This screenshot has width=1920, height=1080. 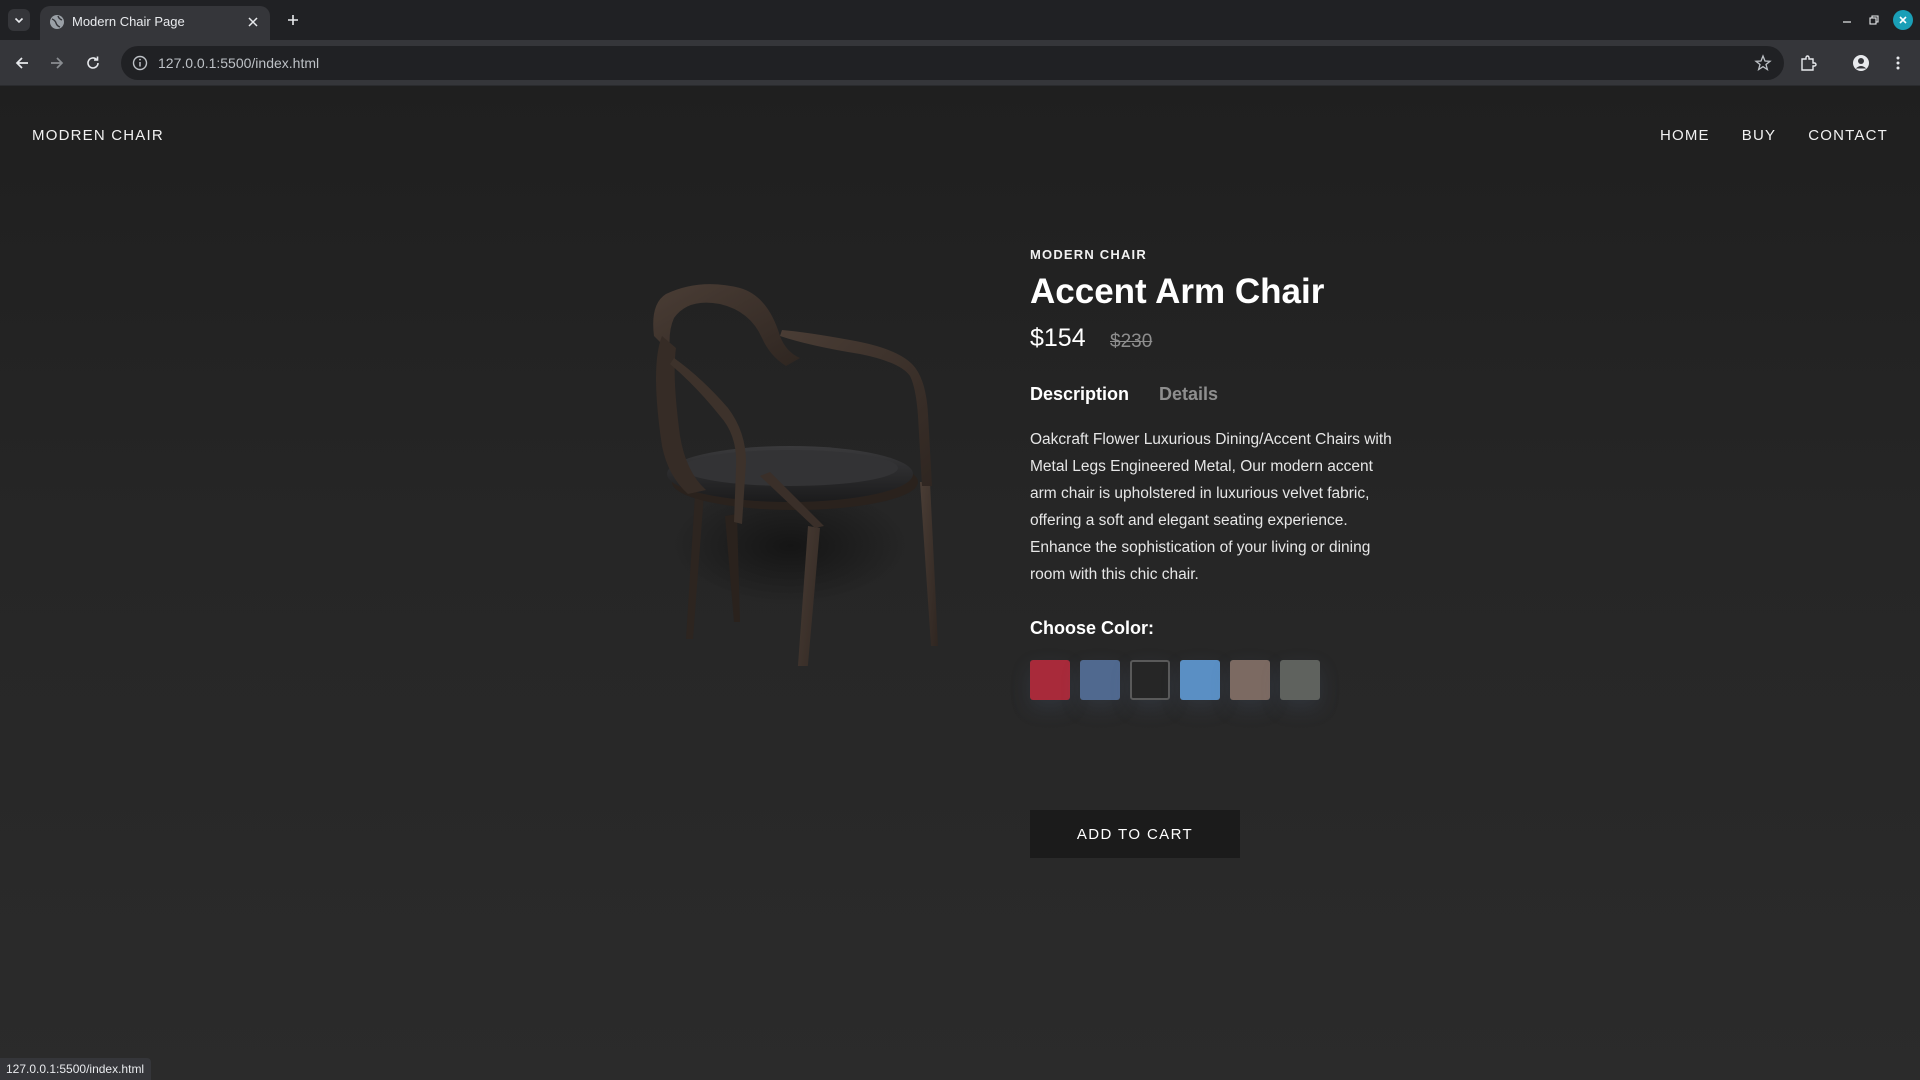 What do you see at coordinates (76, 1069) in the screenshot?
I see `status-bar-url: 127.0.0.1:5500/index.html` at bounding box center [76, 1069].